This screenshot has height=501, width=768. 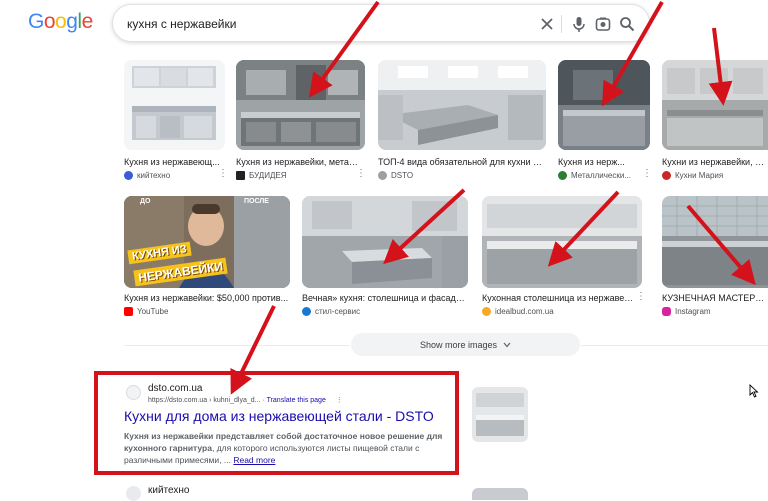 I want to click on search-input: кухня с нержавейки, so click(x=181, y=24).